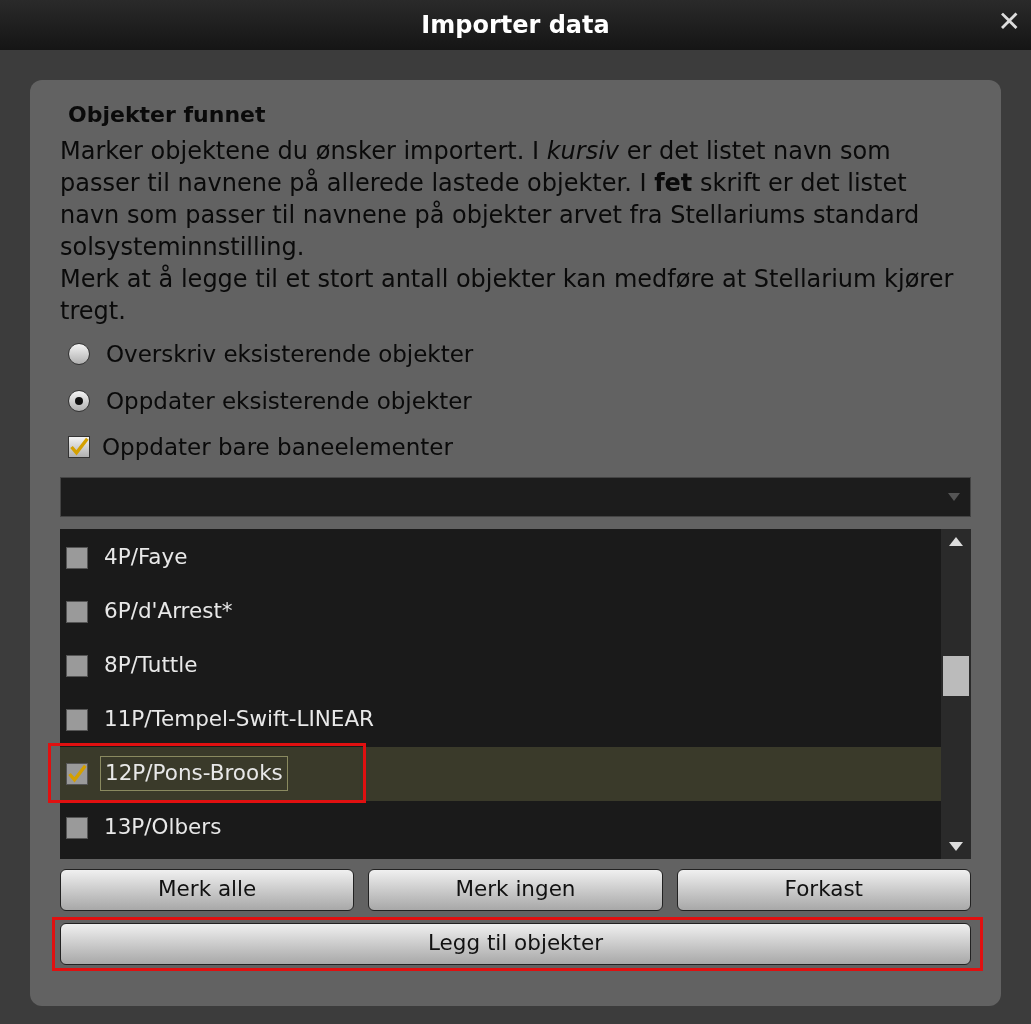  What do you see at coordinates (277, 447) in the screenshot?
I see `checkbox-label: Oppdater bare baneelementer` at bounding box center [277, 447].